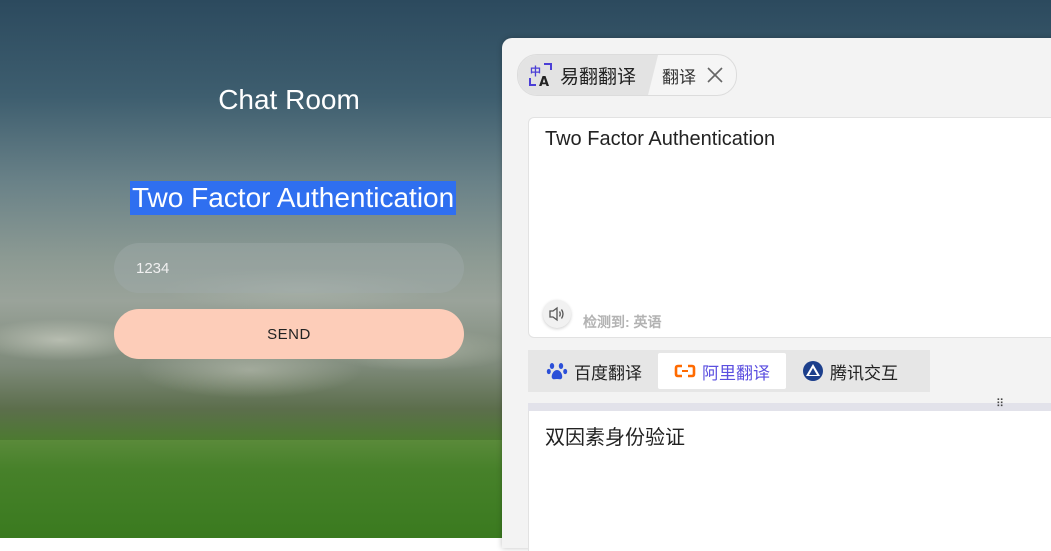 This screenshot has width=1051, height=551. What do you see at coordinates (289, 268) in the screenshot?
I see `verification-code-input` at bounding box center [289, 268].